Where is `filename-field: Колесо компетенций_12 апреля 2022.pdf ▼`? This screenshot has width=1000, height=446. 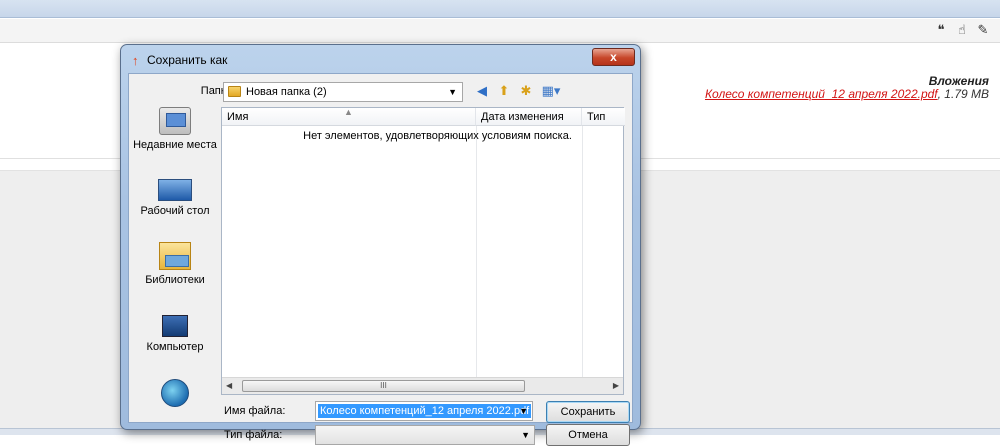 filename-field: Колесо компетенций_12 апреля 2022.pdf ▼ is located at coordinates (424, 411).